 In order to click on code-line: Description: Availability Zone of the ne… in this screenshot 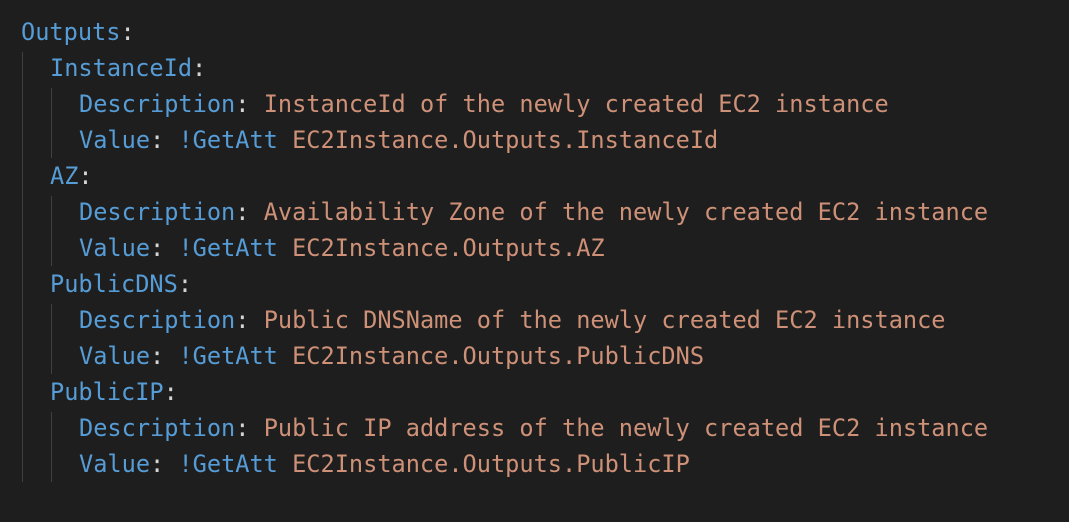, I will do `click(533, 212)`.